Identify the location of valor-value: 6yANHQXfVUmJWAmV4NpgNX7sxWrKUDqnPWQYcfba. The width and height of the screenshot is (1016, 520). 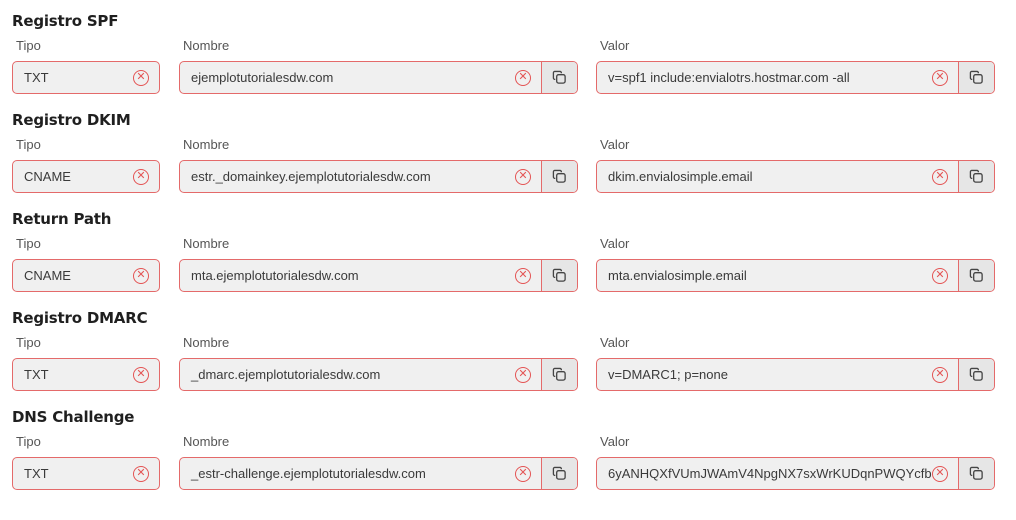
(770, 473).